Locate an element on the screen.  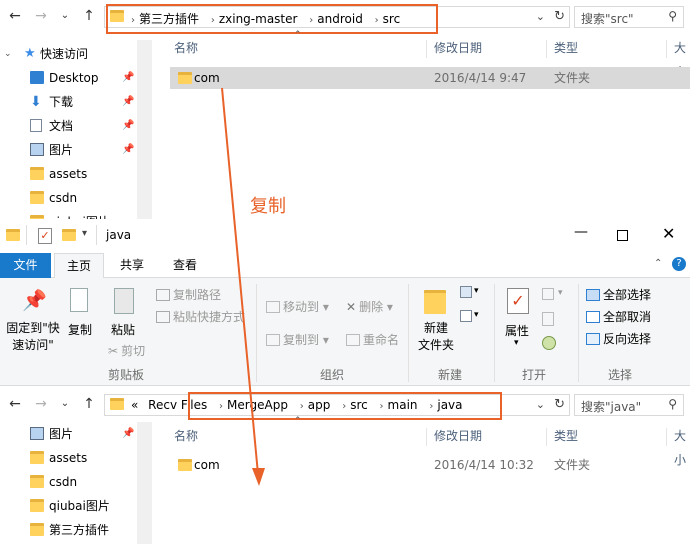
arrow-shaft is located at coordinates (240, 281).